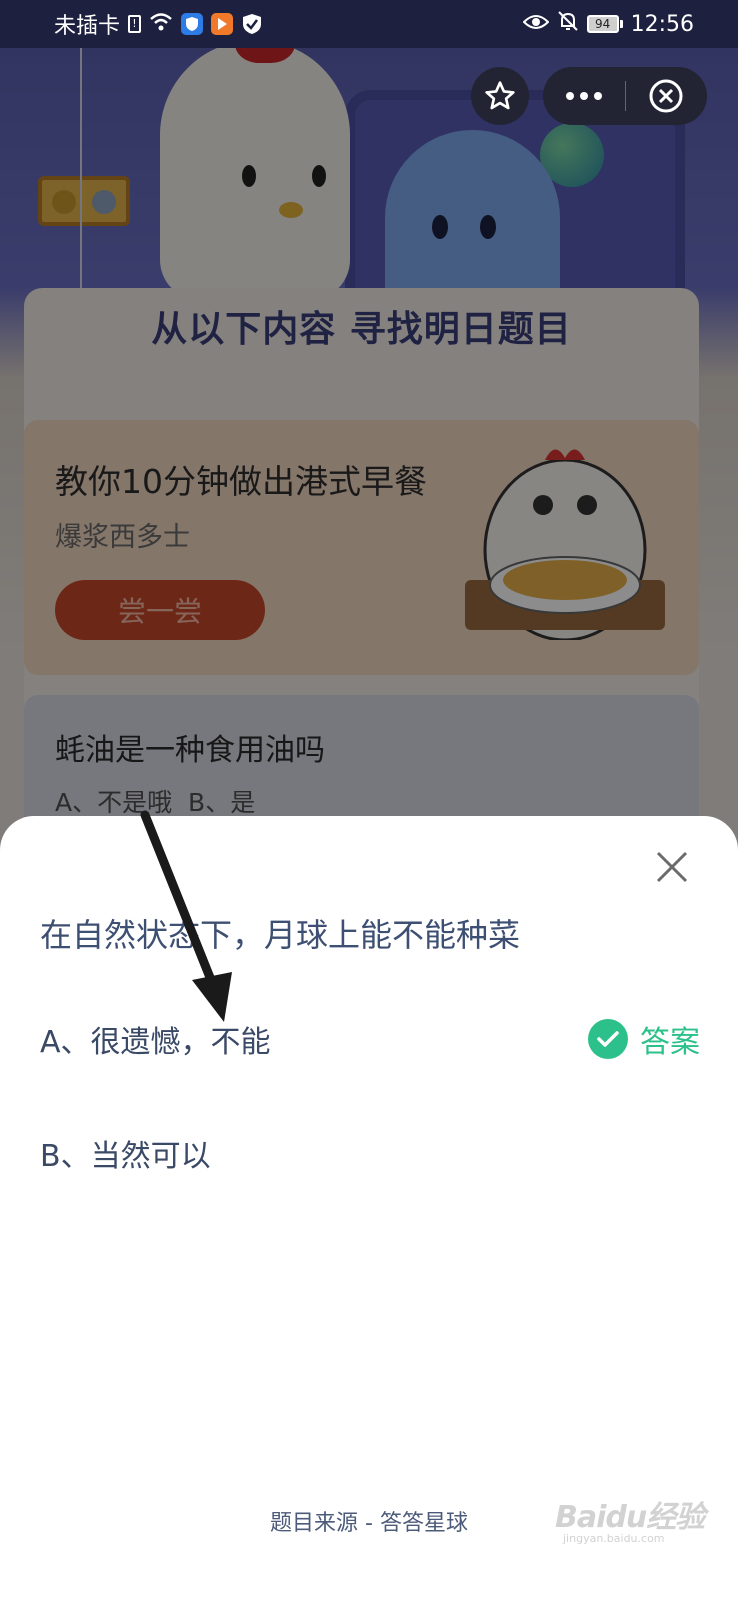  I want to click on play-app-icon, so click(222, 24).